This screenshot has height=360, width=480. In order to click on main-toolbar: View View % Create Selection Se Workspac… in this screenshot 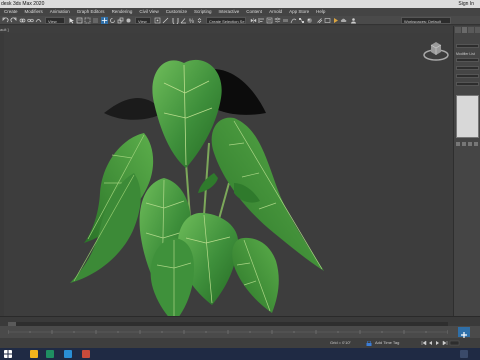, I will do `click(240, 20)`.